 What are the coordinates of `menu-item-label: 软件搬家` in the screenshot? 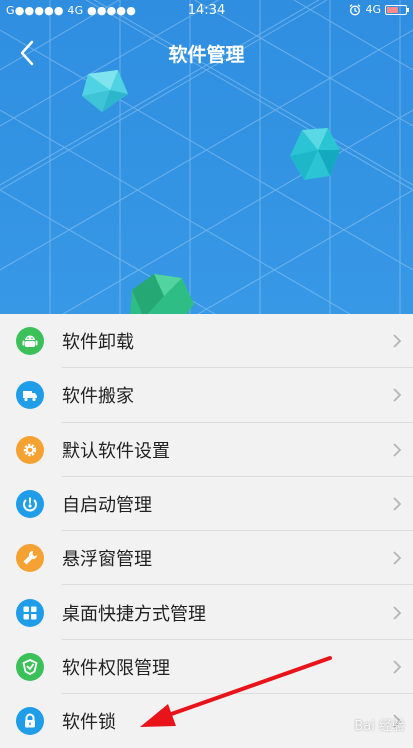 It's located at (98, 397).